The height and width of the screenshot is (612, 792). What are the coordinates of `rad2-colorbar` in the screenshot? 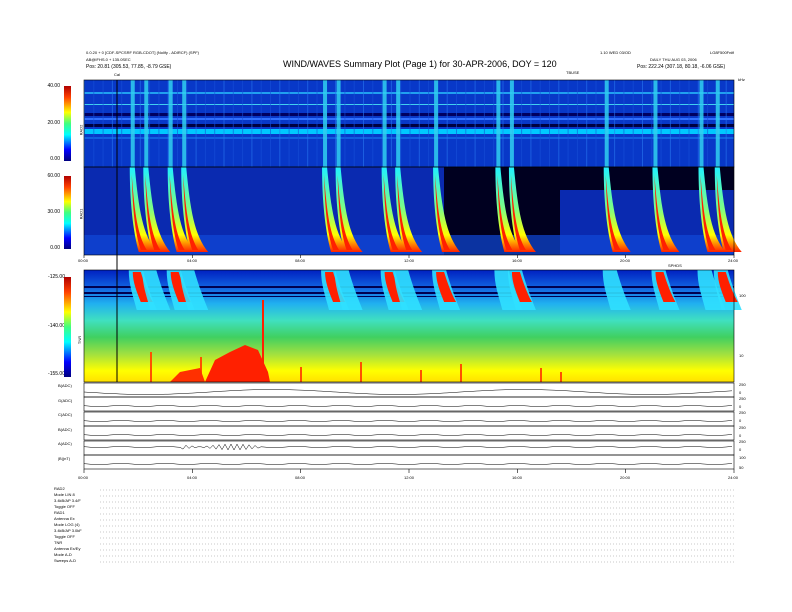 It's located at (67, 123).